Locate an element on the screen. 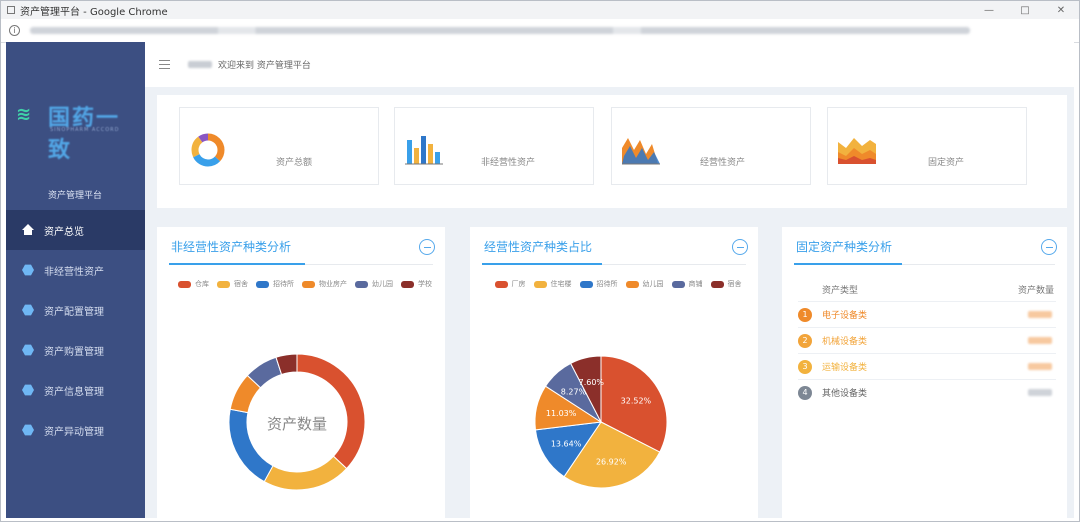 The image size is (1080, 522). title-bar: 资产管理平台 - Google Chrome — □ ✕ is located at coordinates (540, 10).